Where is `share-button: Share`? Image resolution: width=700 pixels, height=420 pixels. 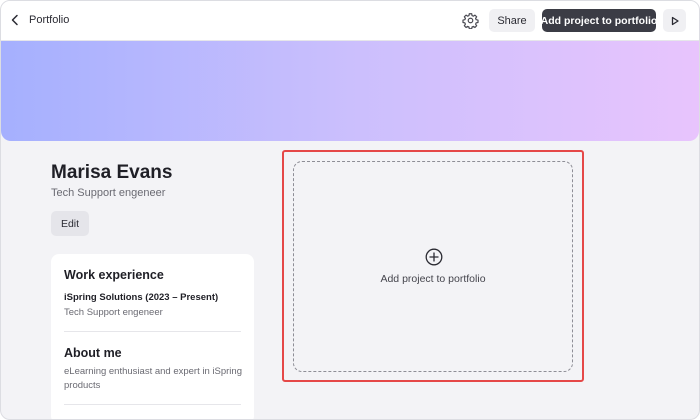 share-button: Share is located at coordinates (512, 20).